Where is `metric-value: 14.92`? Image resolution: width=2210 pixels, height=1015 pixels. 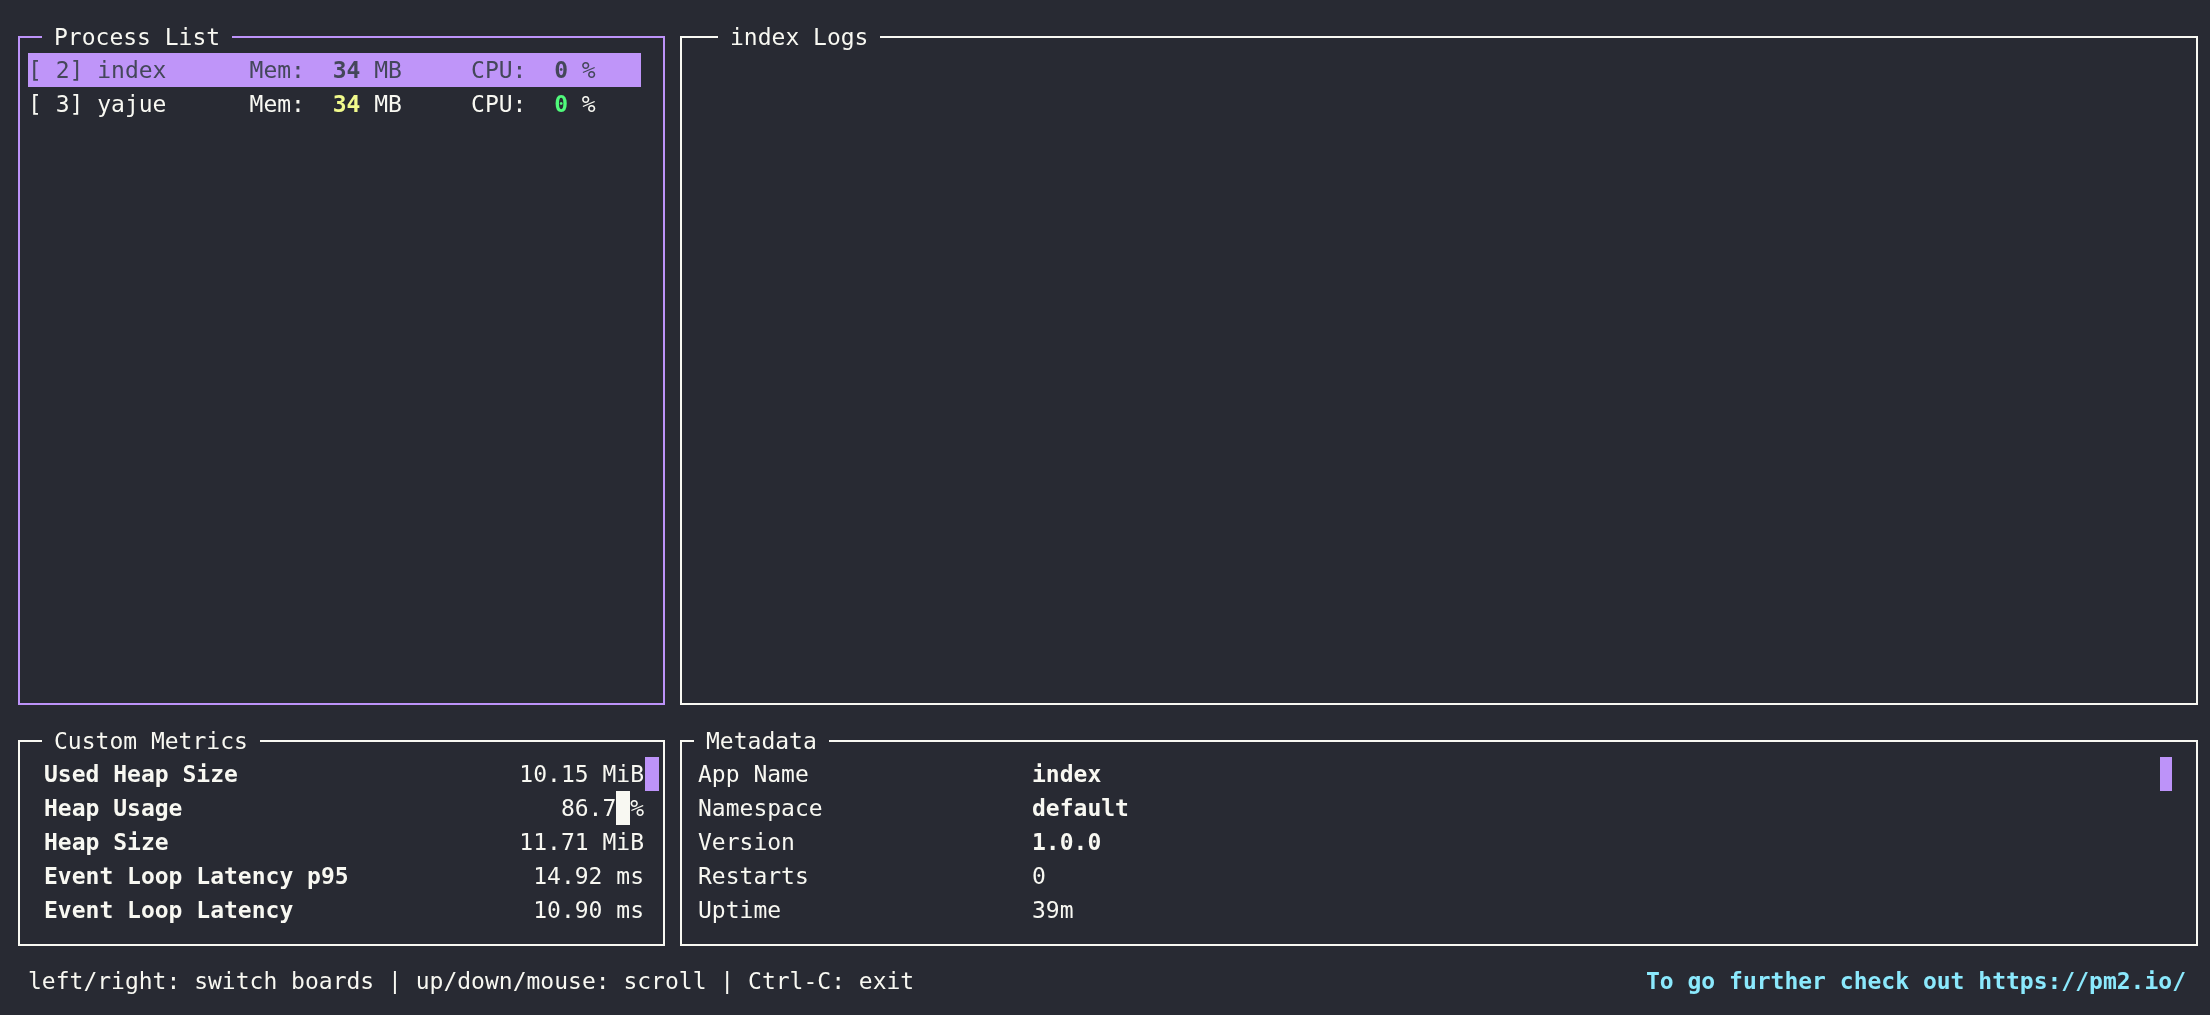
metric-value: 14.92 is located at coordinates (568, 876).